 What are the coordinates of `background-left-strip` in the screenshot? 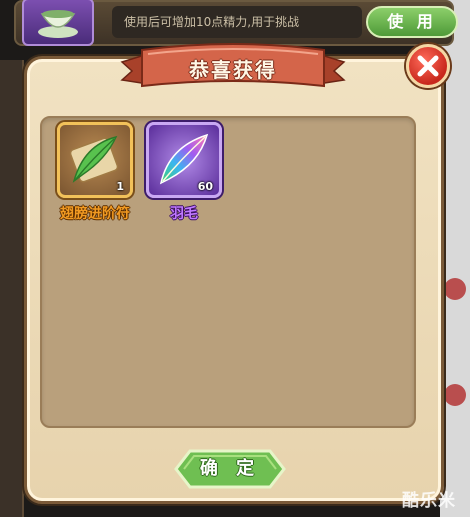 It's located at (12, 288).